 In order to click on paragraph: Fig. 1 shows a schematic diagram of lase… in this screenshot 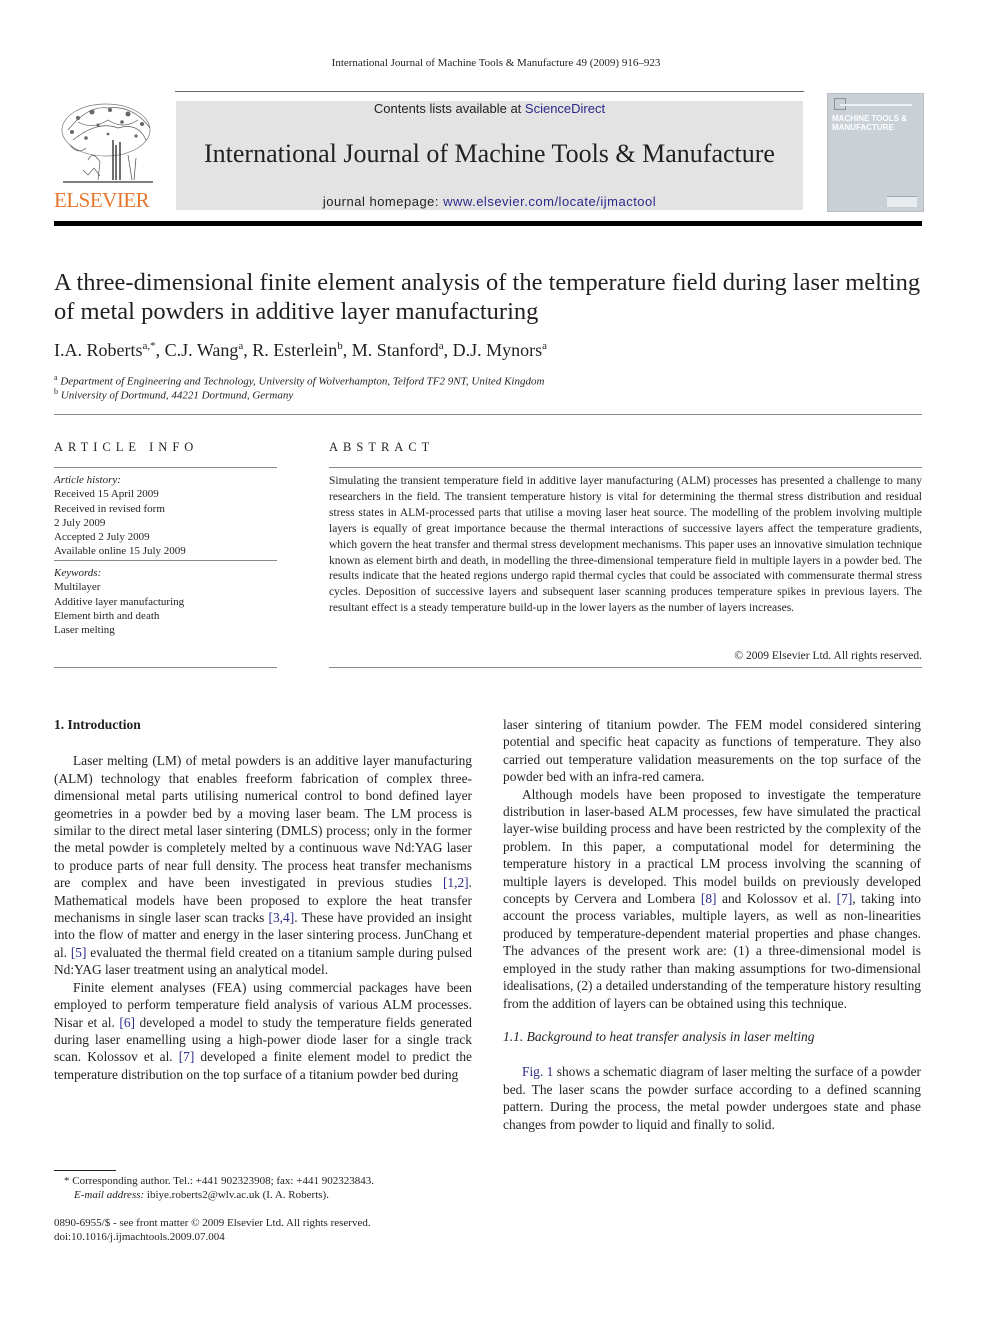, I will do `click(712, 1098)`.